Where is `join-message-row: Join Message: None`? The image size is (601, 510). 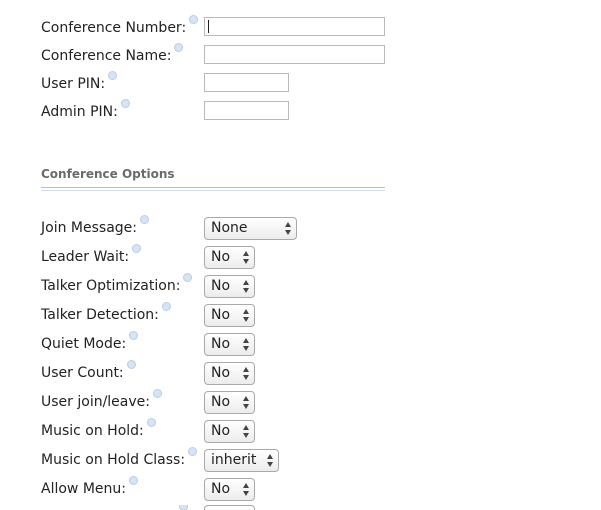 join-message-row: Join Message: None is located at coordinates (311, 227).